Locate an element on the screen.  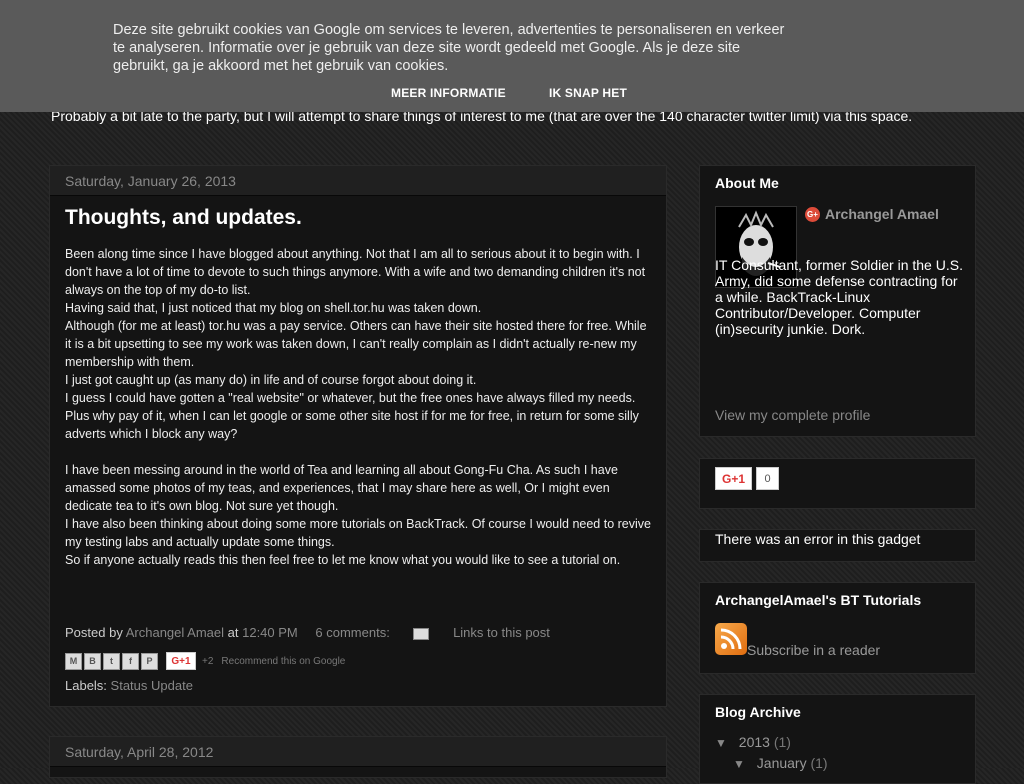
widget-title: About Me is located at coordinates (747, 183).